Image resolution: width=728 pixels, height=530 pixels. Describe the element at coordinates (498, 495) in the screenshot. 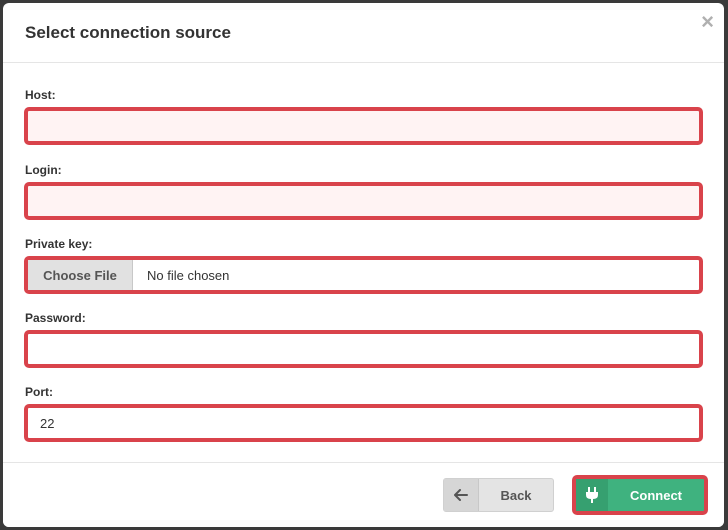

I see `back-button: Back` at that location.